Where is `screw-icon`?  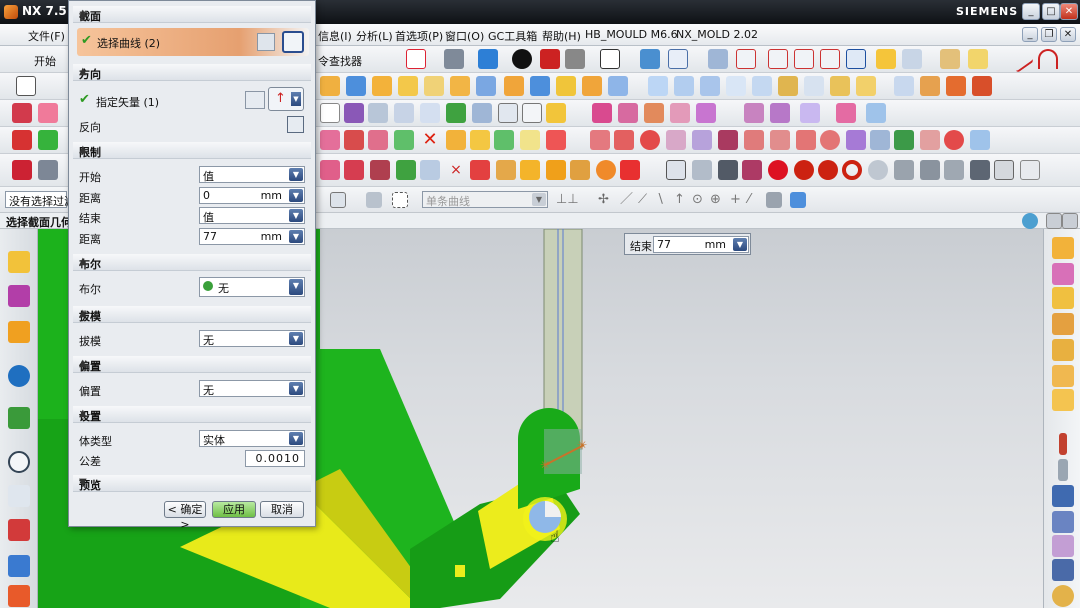
screw-icon is located at coordinates (930, 170).